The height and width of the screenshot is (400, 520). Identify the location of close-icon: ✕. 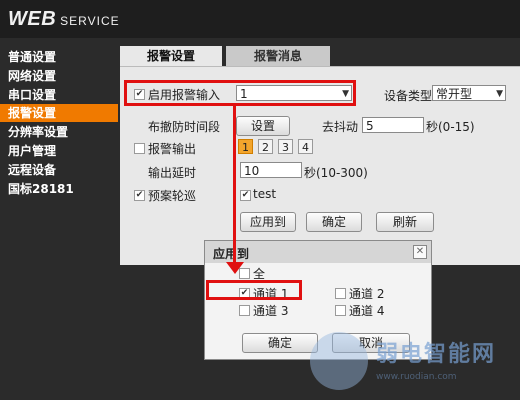
(420, 252).